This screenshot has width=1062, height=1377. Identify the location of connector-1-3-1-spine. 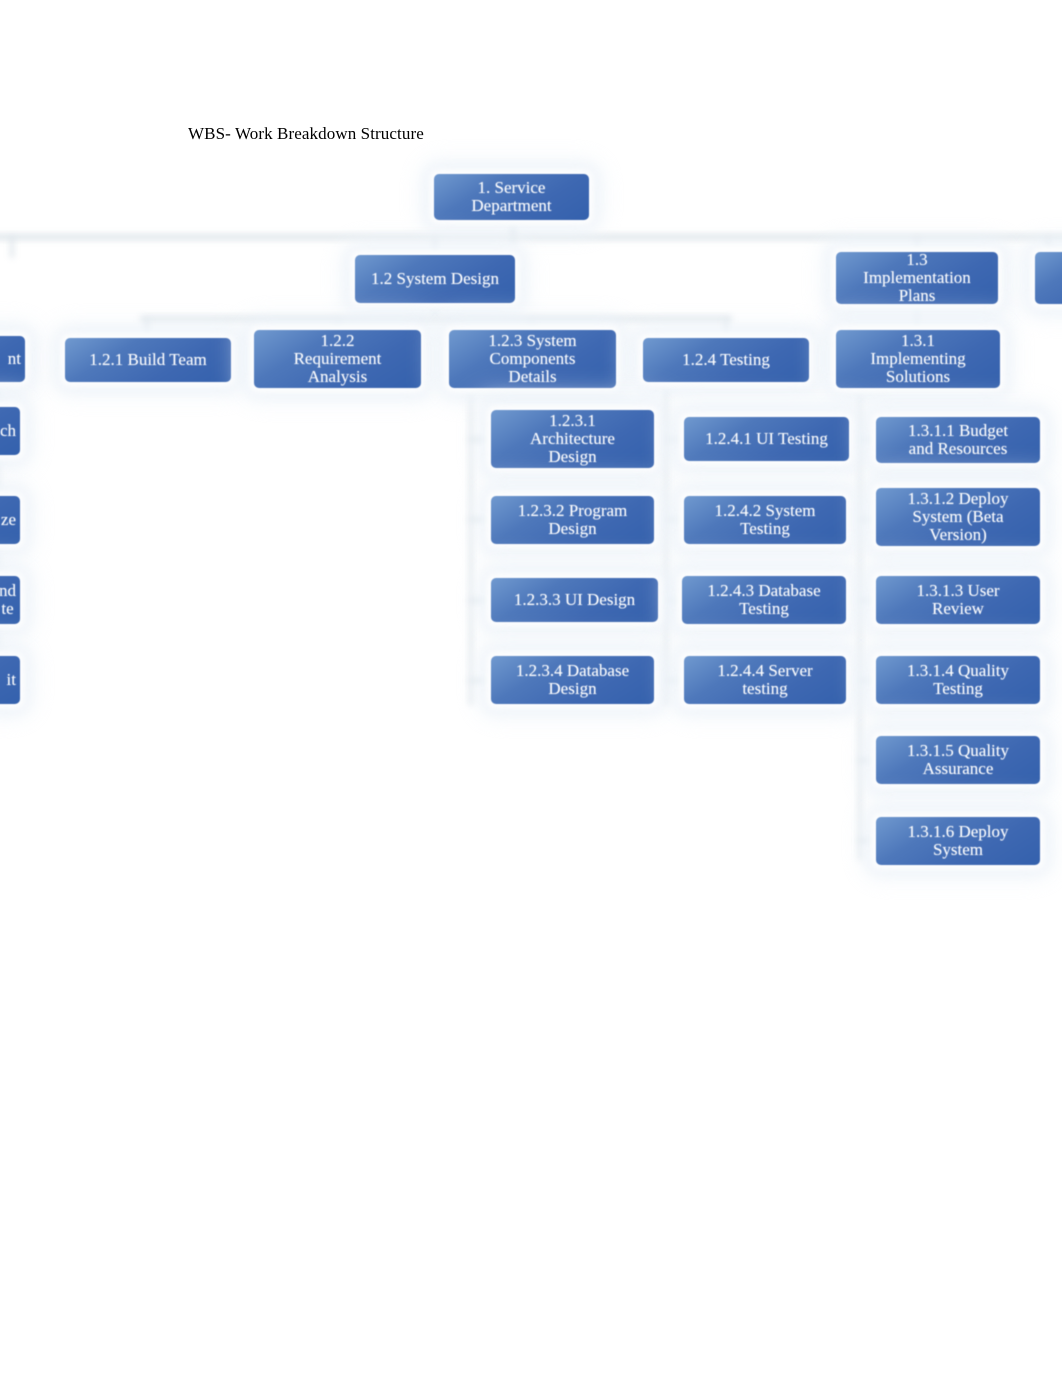
(860, 625).